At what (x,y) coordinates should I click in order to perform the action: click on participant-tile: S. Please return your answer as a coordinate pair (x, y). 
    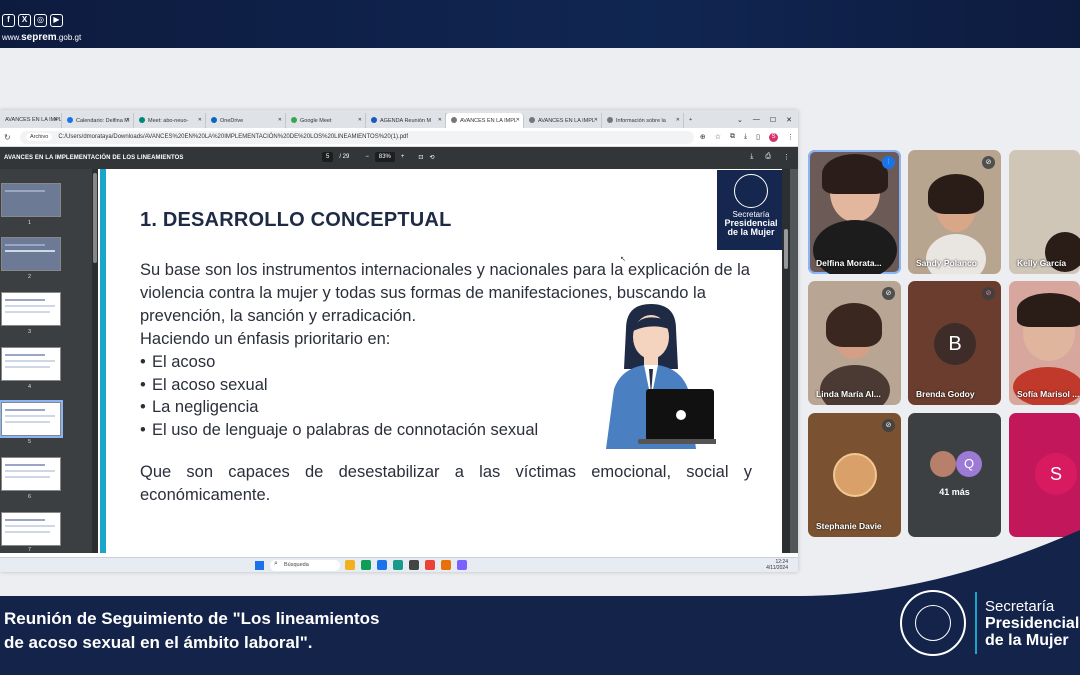
    Looking at the image, I should click on (1044, 475).